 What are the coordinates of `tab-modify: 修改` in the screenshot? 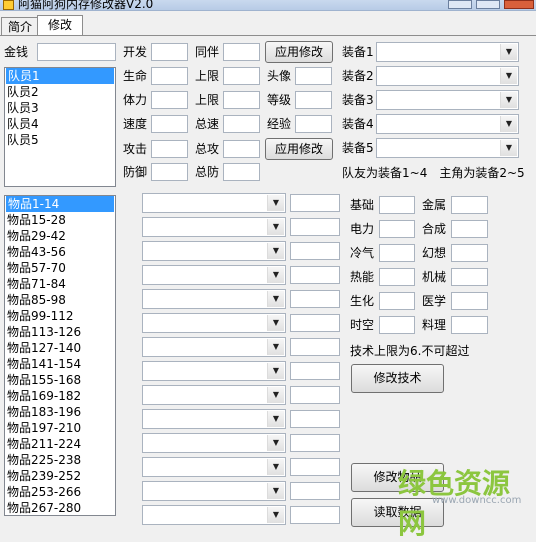 It's located at (60, 25).